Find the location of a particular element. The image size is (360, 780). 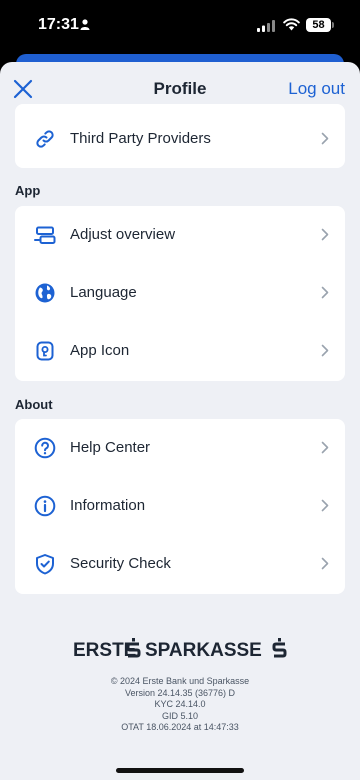

erste-sparkasse-logo: ERSTE SPARKASSE is located at coordinates (180, 649).